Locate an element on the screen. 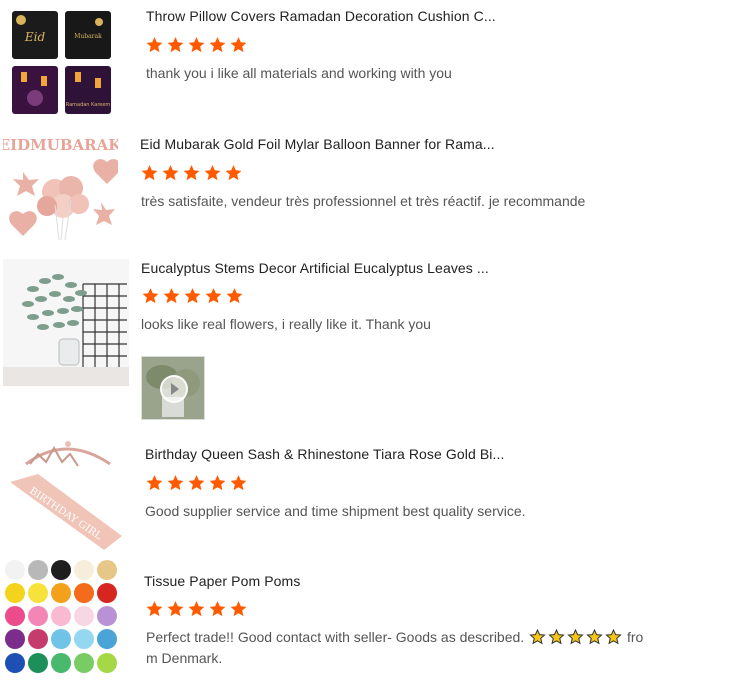 The height and width of the screenshot is (693, 750). banner-text: EIDMUBARAK is located at coordinates (60, 145).